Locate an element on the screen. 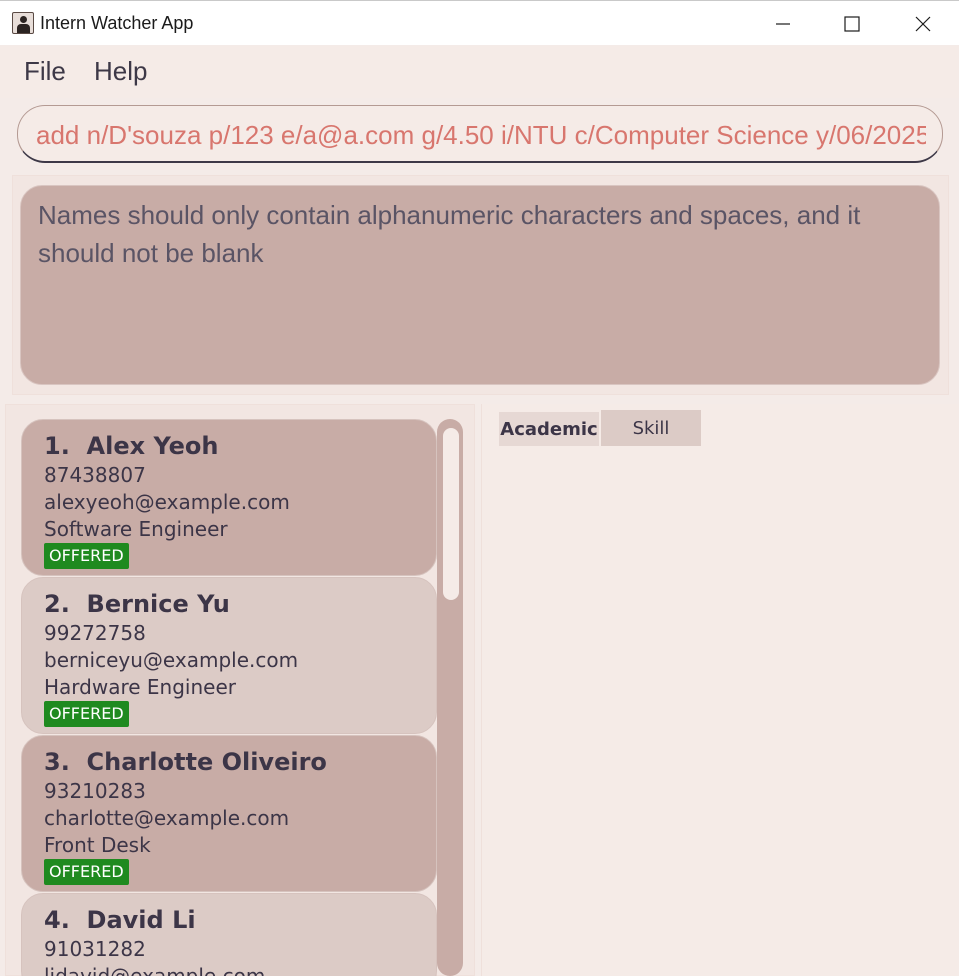 This screenshot has width=959, height=976. applicant-name: 4. David Li is located at coordinates (120, 920).